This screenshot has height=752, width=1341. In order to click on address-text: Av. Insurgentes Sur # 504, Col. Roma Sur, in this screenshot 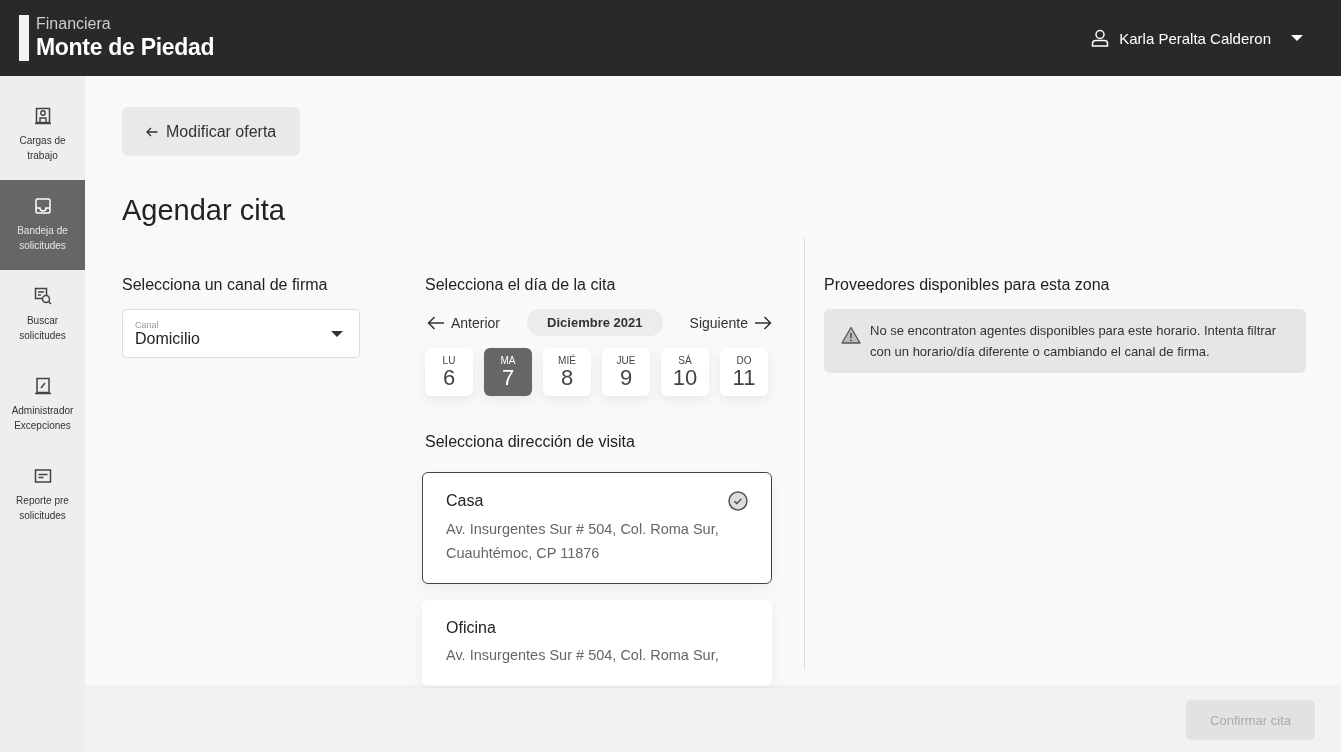, I will do `click(583, 655)`.